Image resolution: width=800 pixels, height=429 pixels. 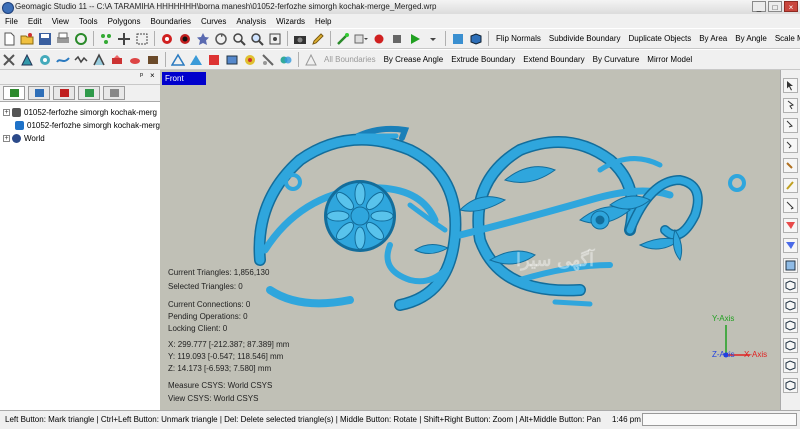 What do you see at coordinates (81, 39) in the screenshot?
I see `refresh-icon` at bounding box center [81, 39].